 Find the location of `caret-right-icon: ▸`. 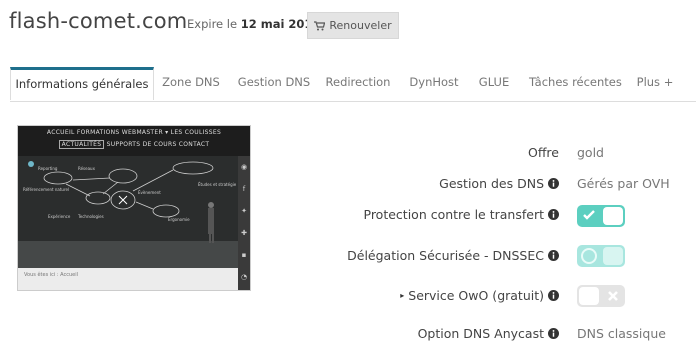

caret-right-icon: ▸ is located at coordinates (402, 295).